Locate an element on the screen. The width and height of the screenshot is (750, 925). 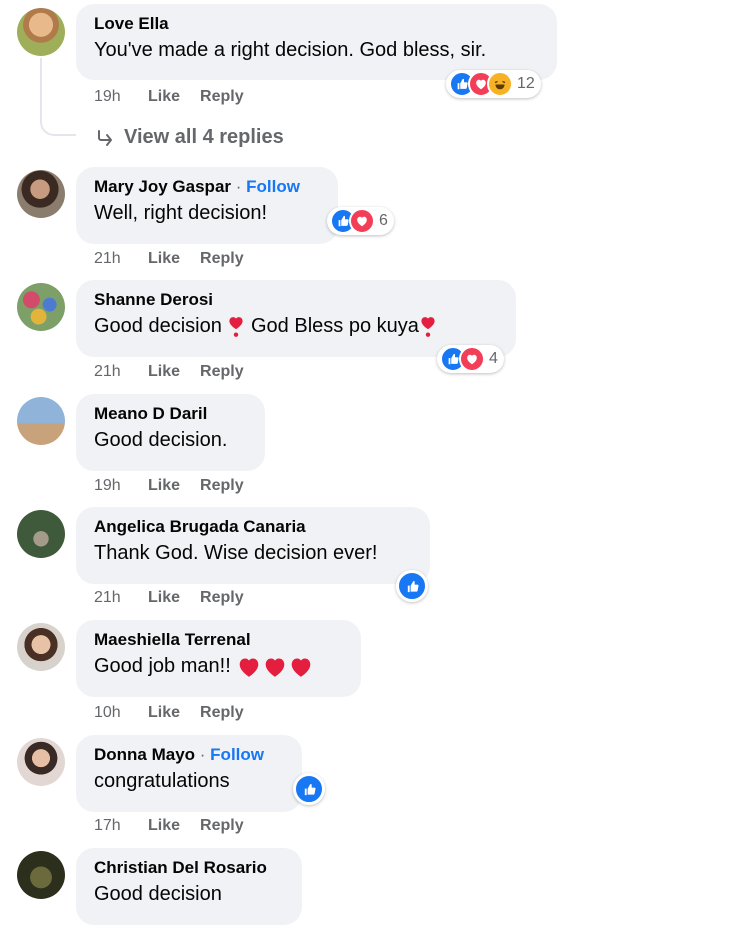
thread-connector is located at coordinates (58, 97).